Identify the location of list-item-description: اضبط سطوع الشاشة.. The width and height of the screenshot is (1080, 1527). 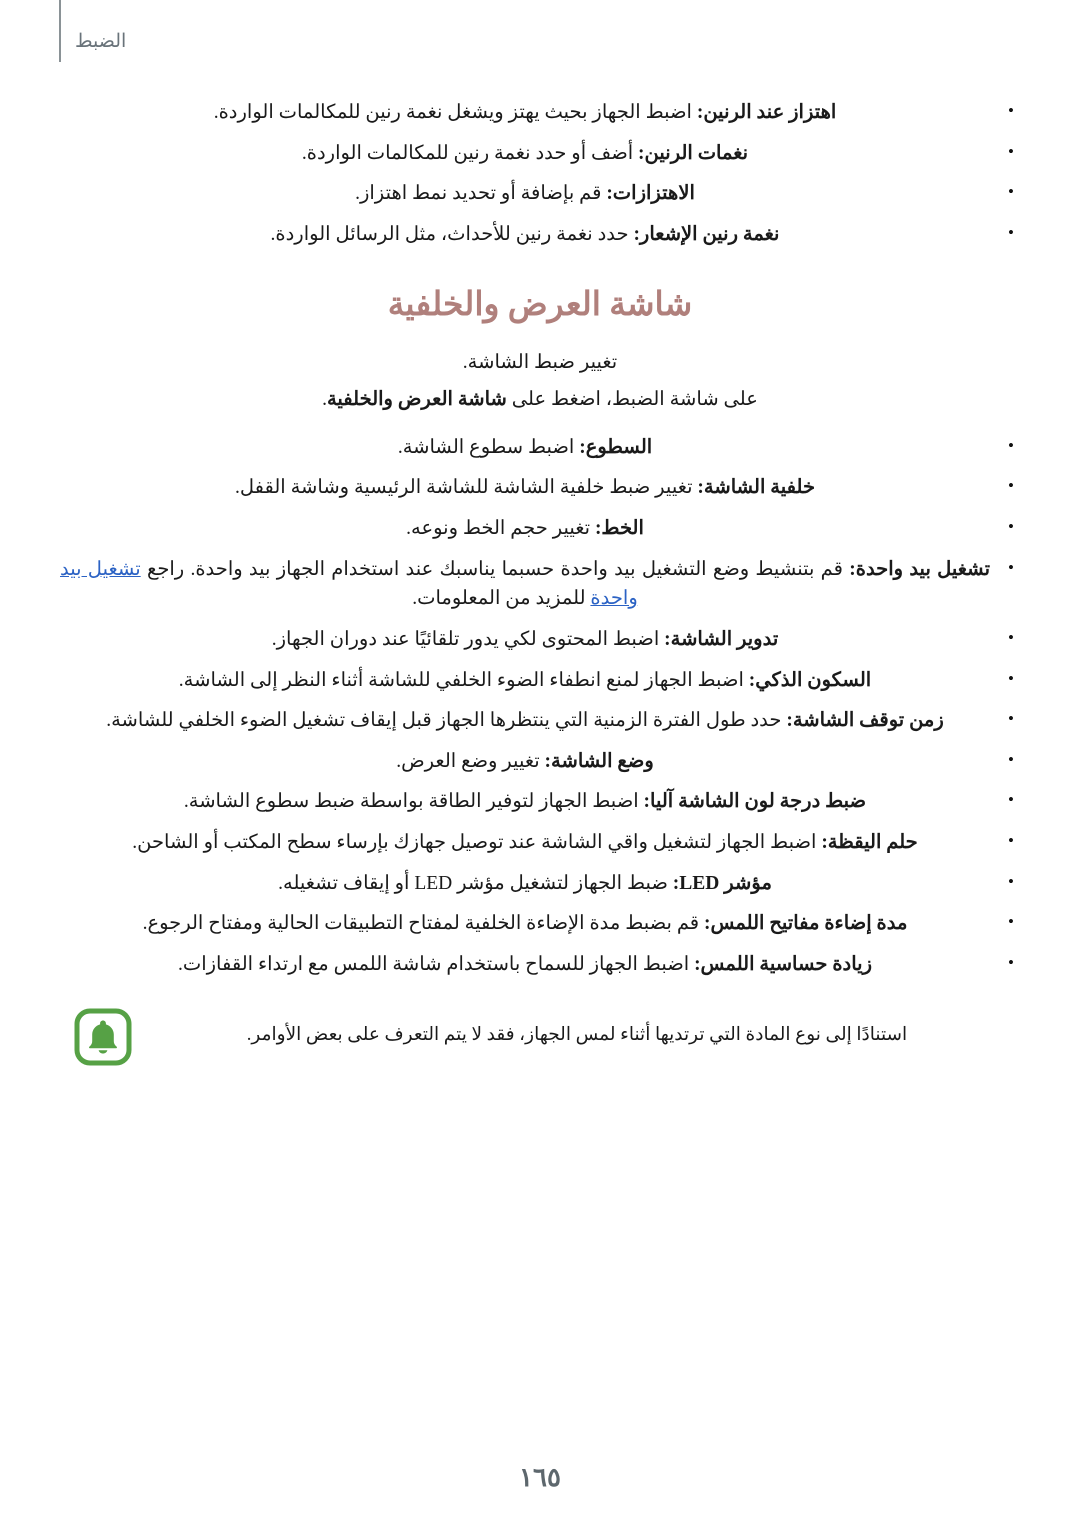
(488, 447).